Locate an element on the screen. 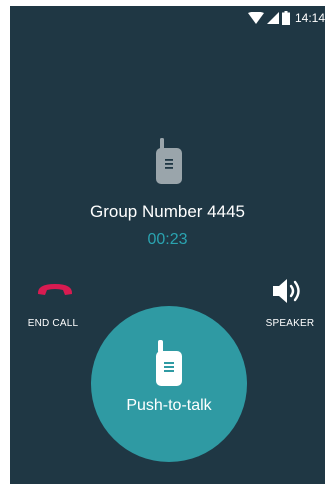  battery-icon is located at coordinates (285, 18).